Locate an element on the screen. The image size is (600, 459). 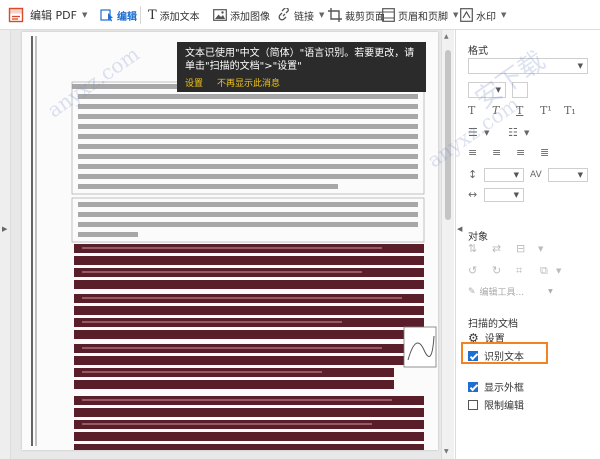
horizontal-scale-icon: ↔ is located at coordinates (472, 195).